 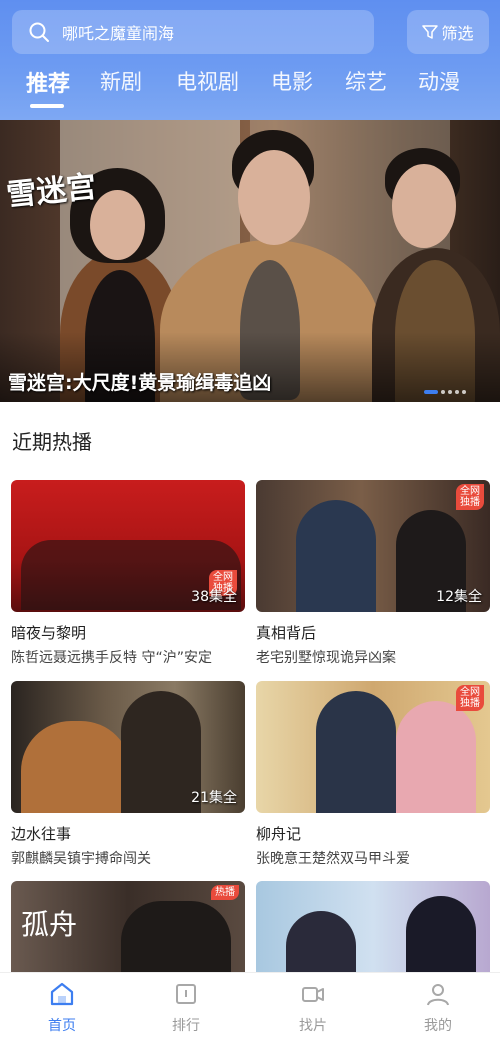 I want to click on show-card: 孤舟 热播, so click(x=128, y=926).